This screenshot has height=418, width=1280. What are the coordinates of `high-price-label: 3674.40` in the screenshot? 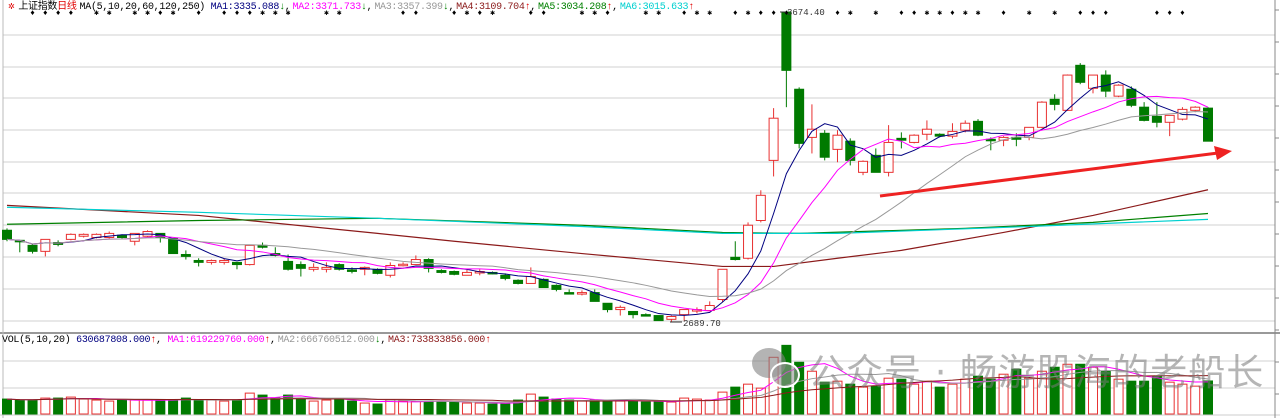 It's located at (806, 13).